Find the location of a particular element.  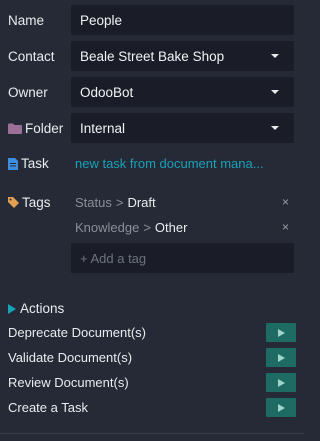

tag-item: Status > Draft × is located at coordinates (182, 202).